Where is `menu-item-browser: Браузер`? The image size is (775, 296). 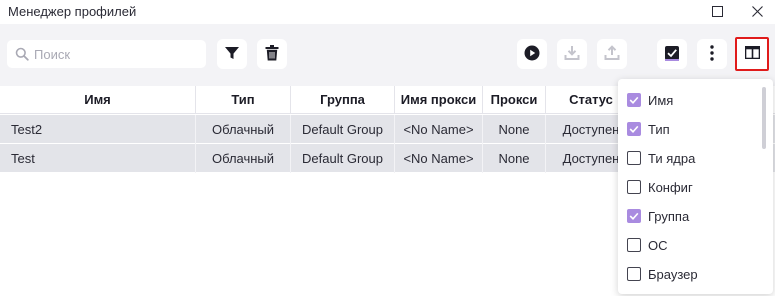
menu-item-browser: Браузер is located at coordinates (688, 274).